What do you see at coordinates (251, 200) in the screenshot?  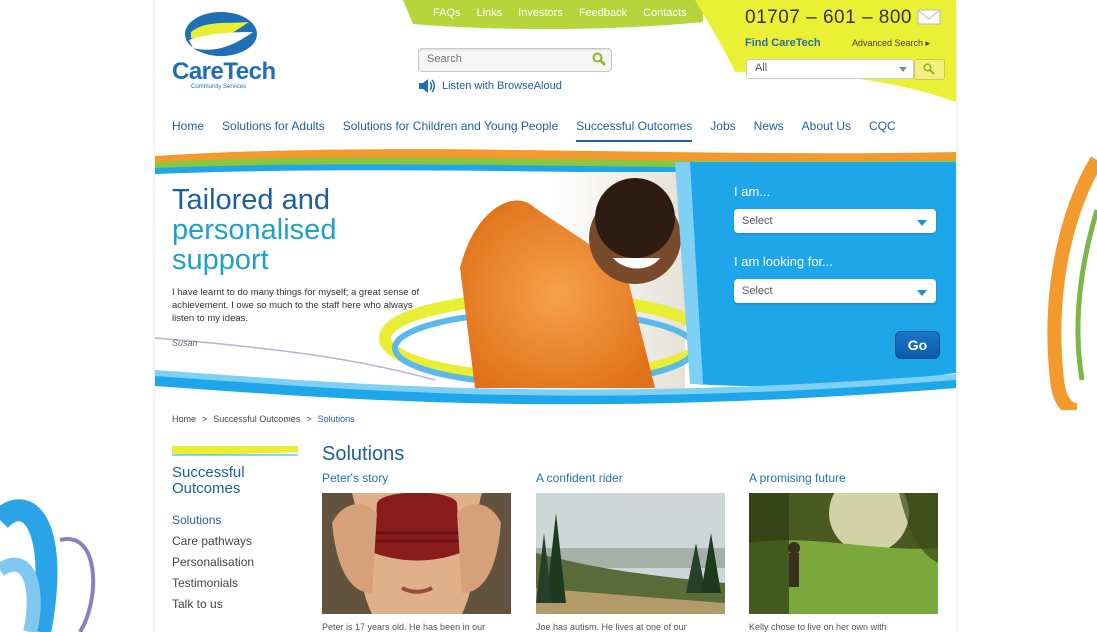 I see `hero-title-line1: Tailored and` at bounding box center [251, 200].